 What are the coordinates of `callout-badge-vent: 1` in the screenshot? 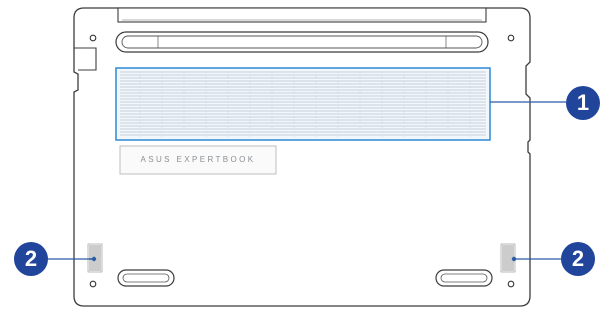 It's located at (583, 103).